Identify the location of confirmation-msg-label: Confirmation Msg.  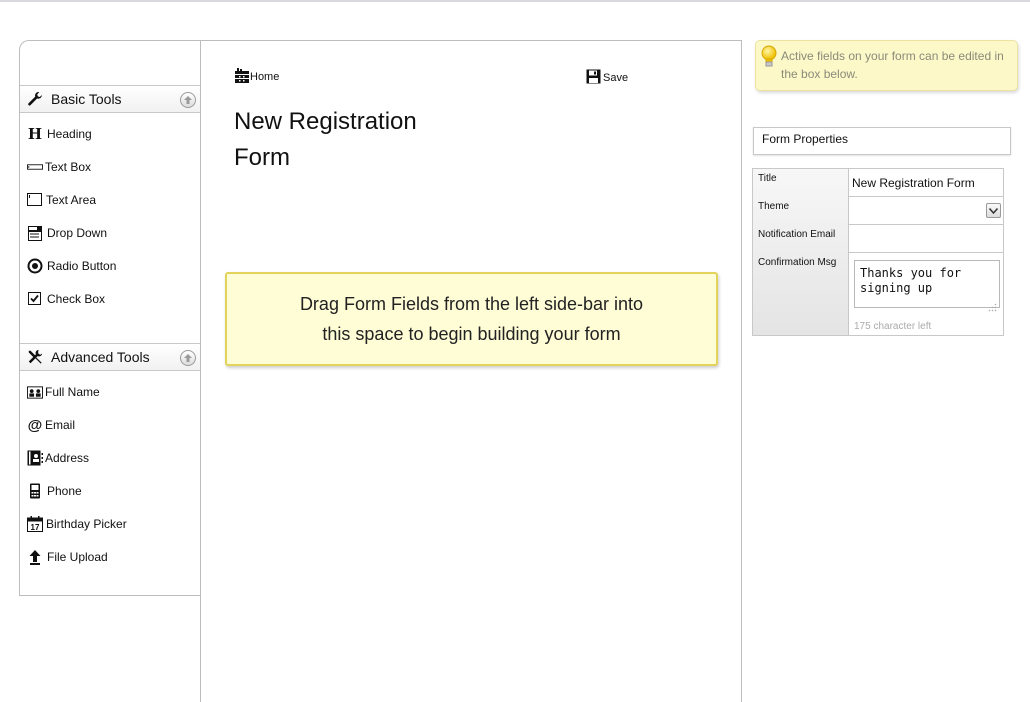
(797, 262).